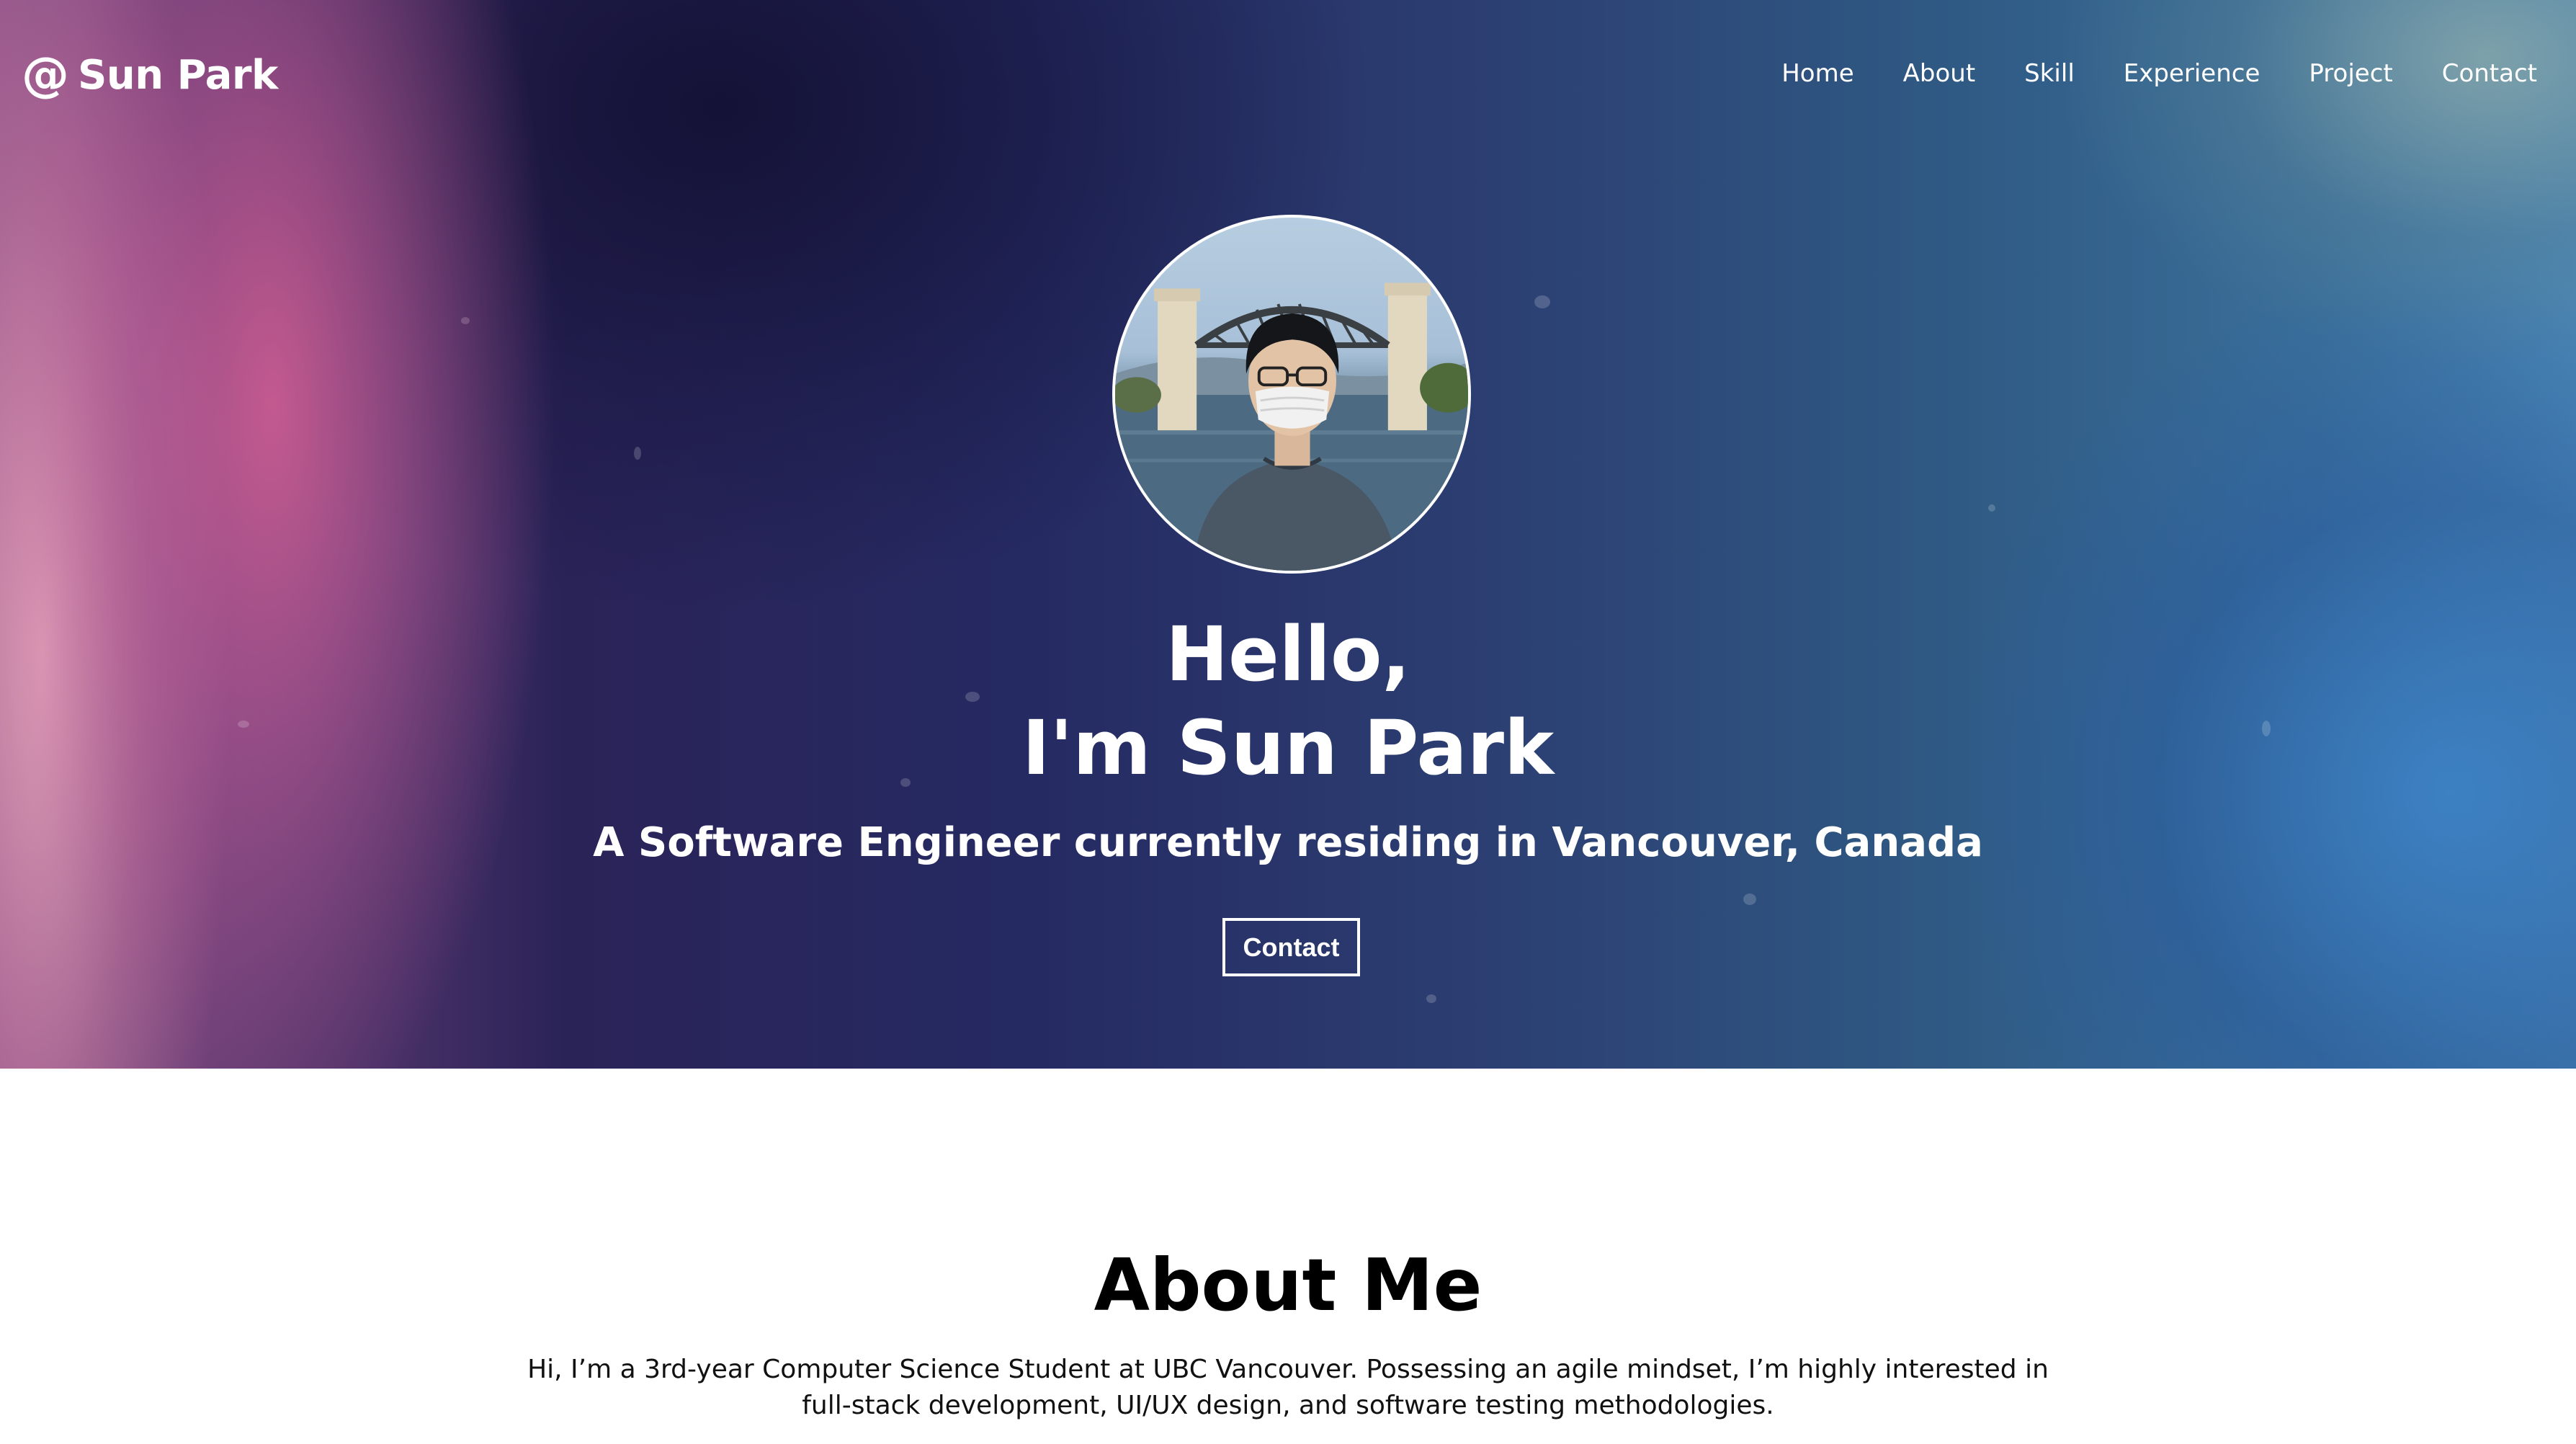 The image size is (2576, 1444). Describe the element at coordinates (1291, 427) in the screenshot. I see `profile-photo-illustration` at that location.